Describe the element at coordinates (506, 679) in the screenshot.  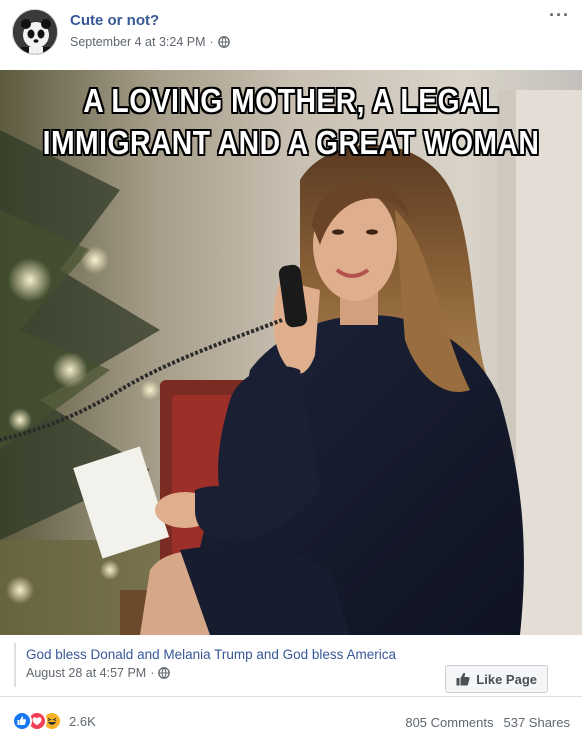
I see `like-page-label: Like Page` at that location.